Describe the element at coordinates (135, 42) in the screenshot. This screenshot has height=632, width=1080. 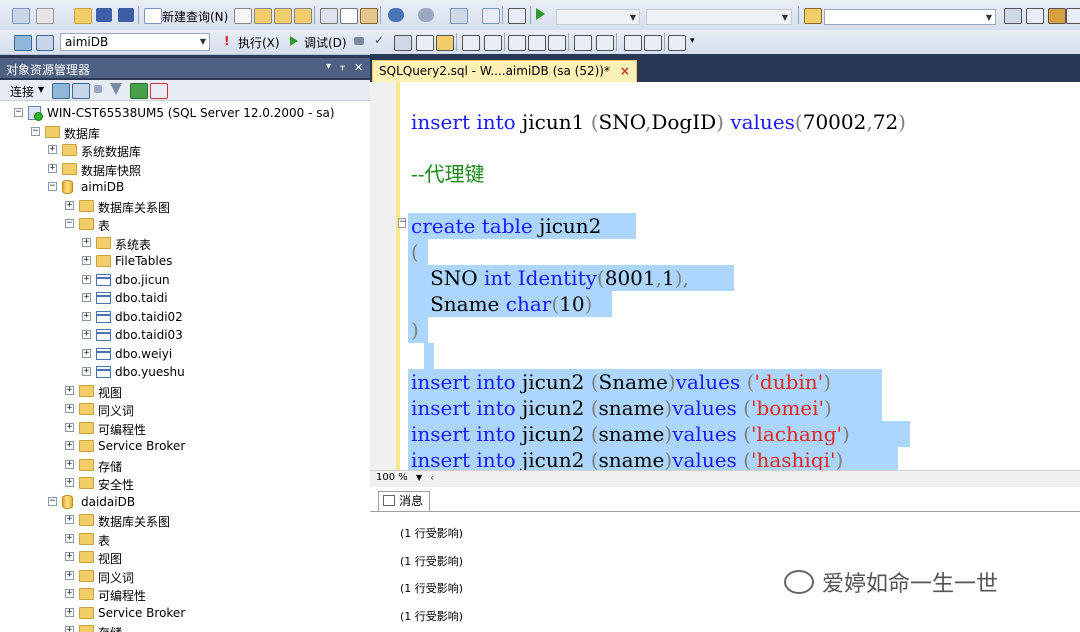
I see `available-databases-dropdown: aimiDB ▼` at that location.